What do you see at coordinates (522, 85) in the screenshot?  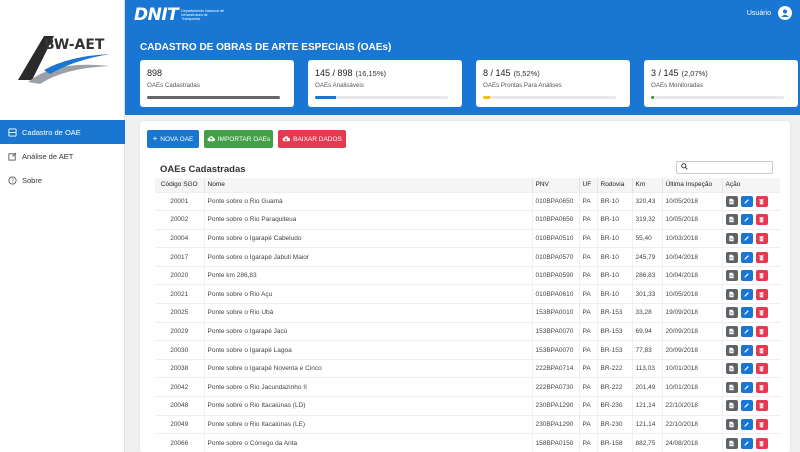 I see `stat-label: OAEs Prontas Para Análises` at bounding box center [522, 85].